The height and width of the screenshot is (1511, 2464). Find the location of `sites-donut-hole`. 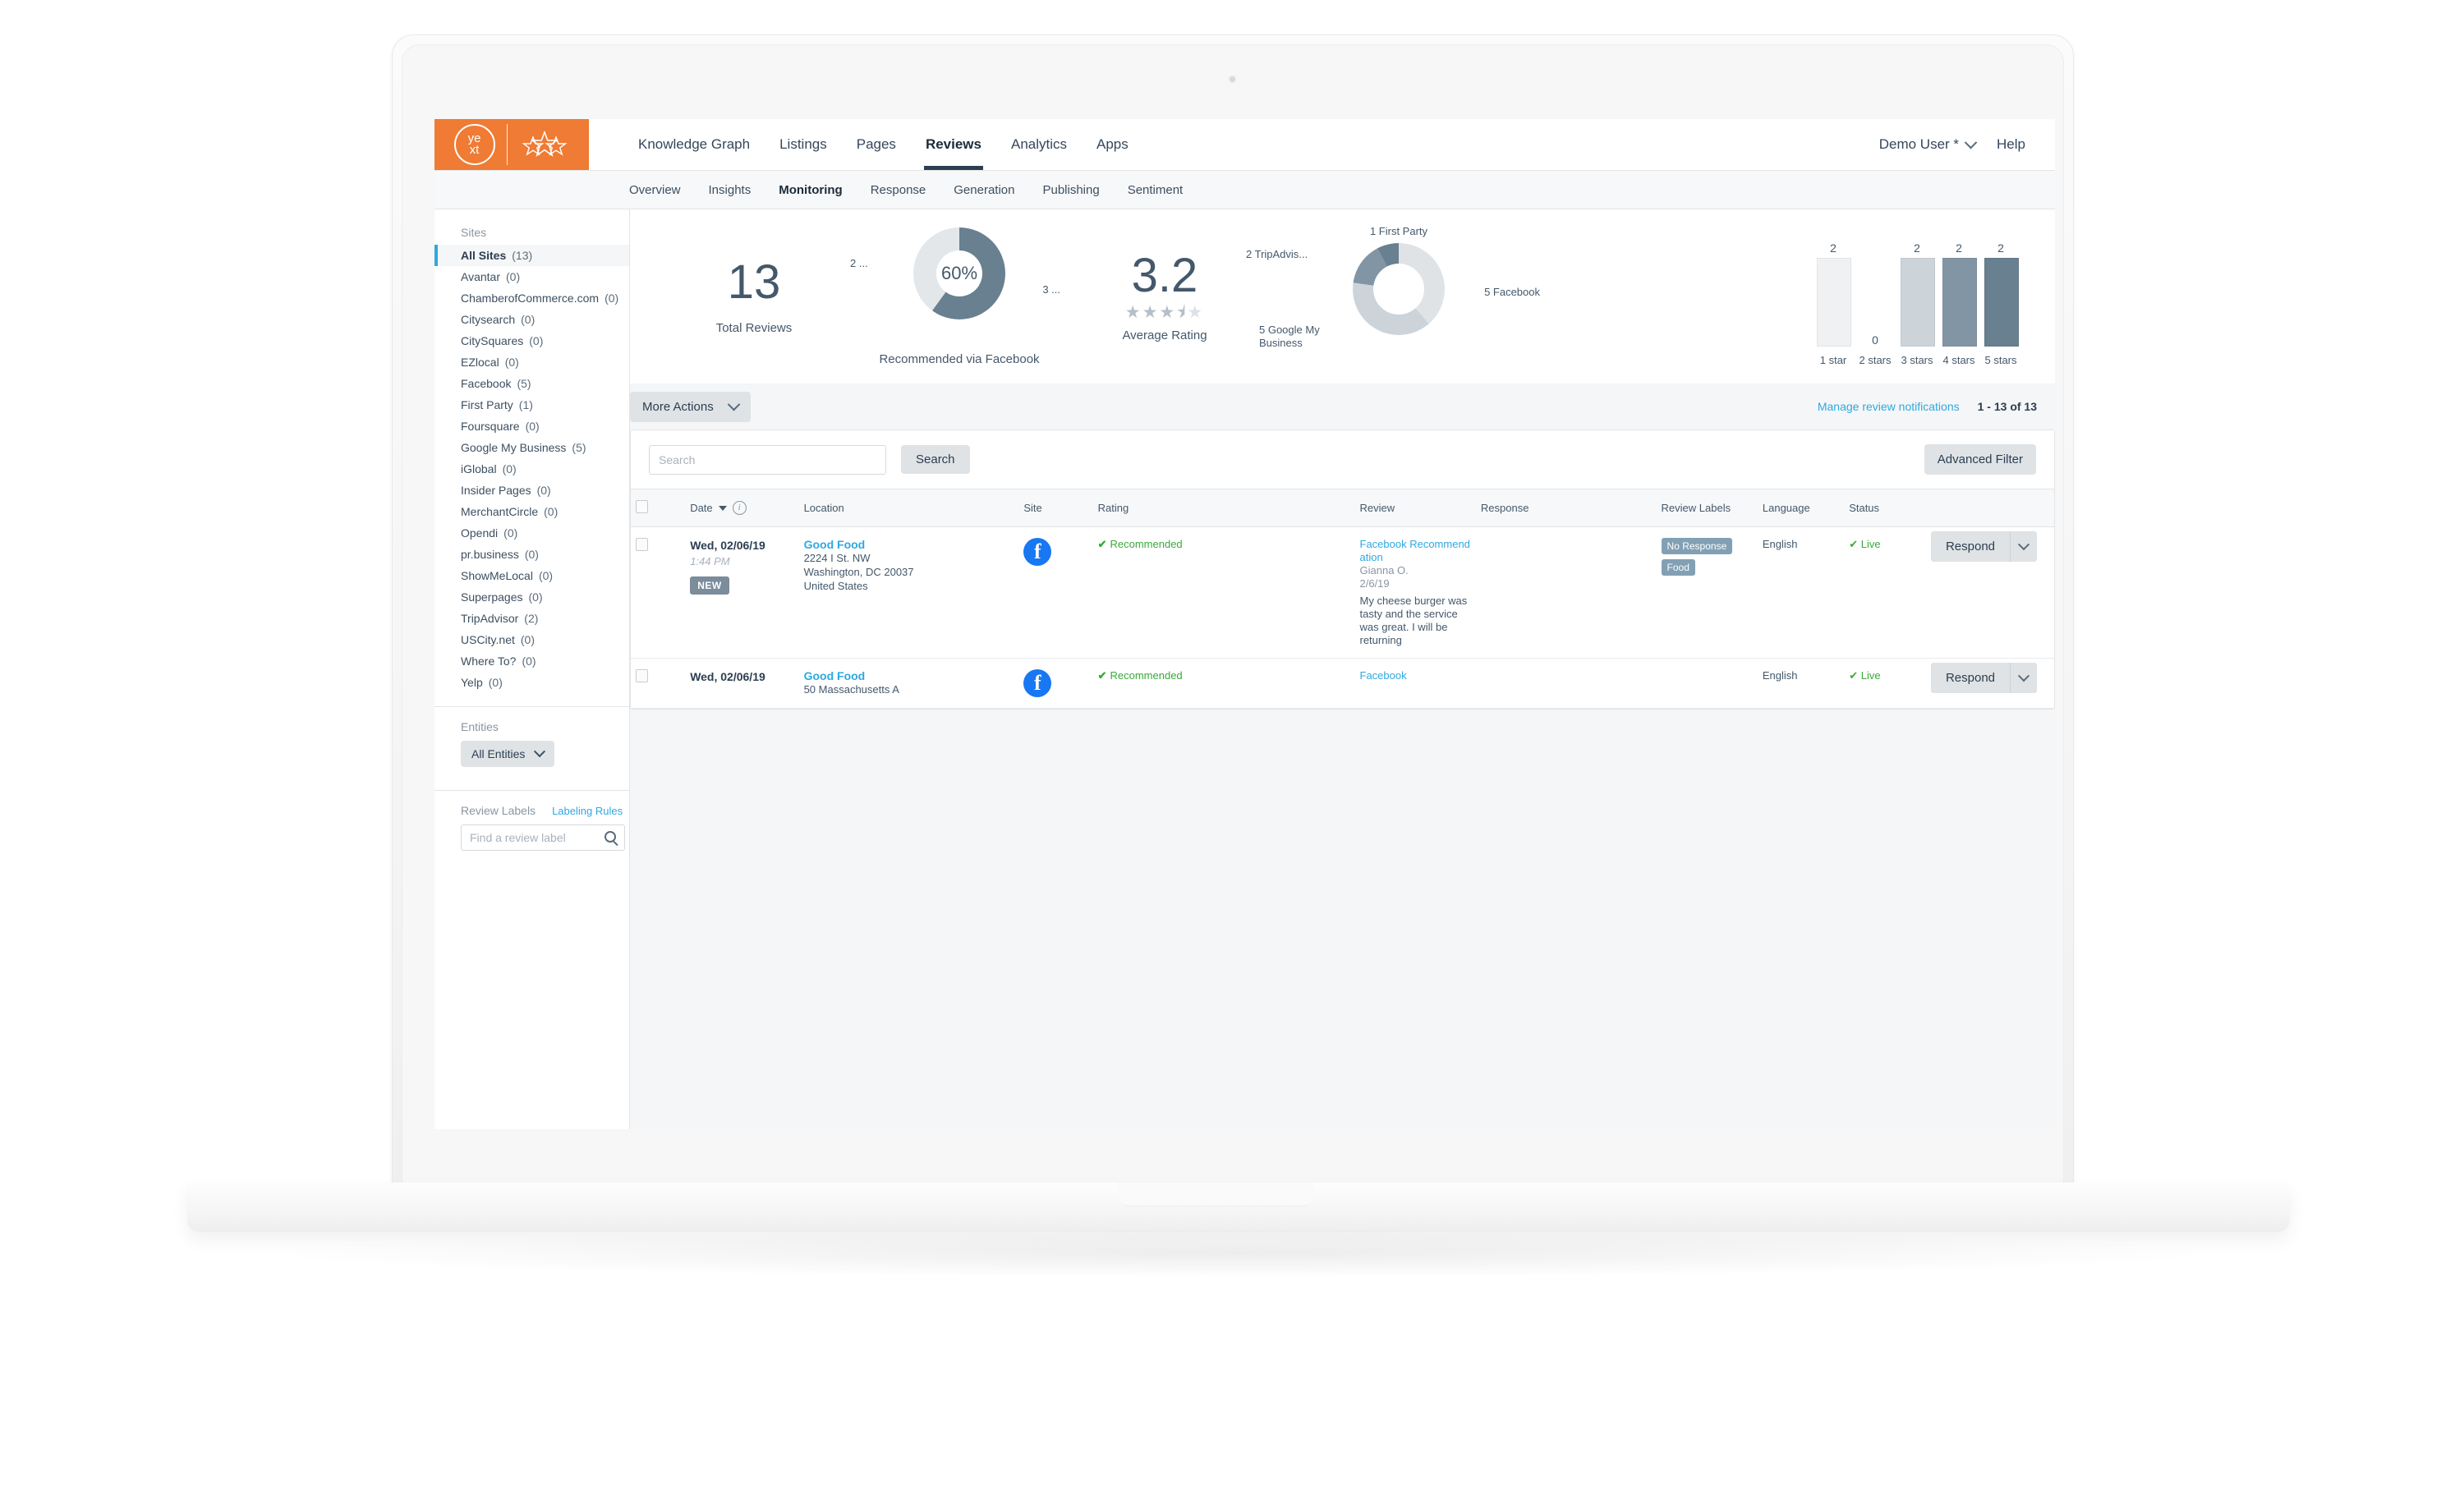

sites-donut-hole is located at coordinates (1398, 289).